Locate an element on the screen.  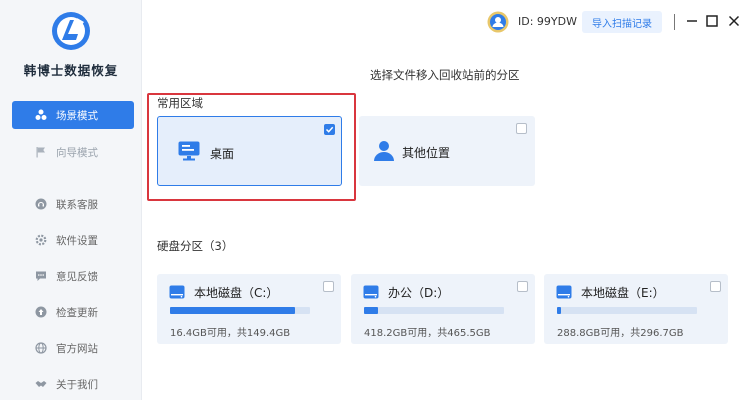
sidebar-item-scene-mode: 场景模式 is located at coordinates (73, 115).